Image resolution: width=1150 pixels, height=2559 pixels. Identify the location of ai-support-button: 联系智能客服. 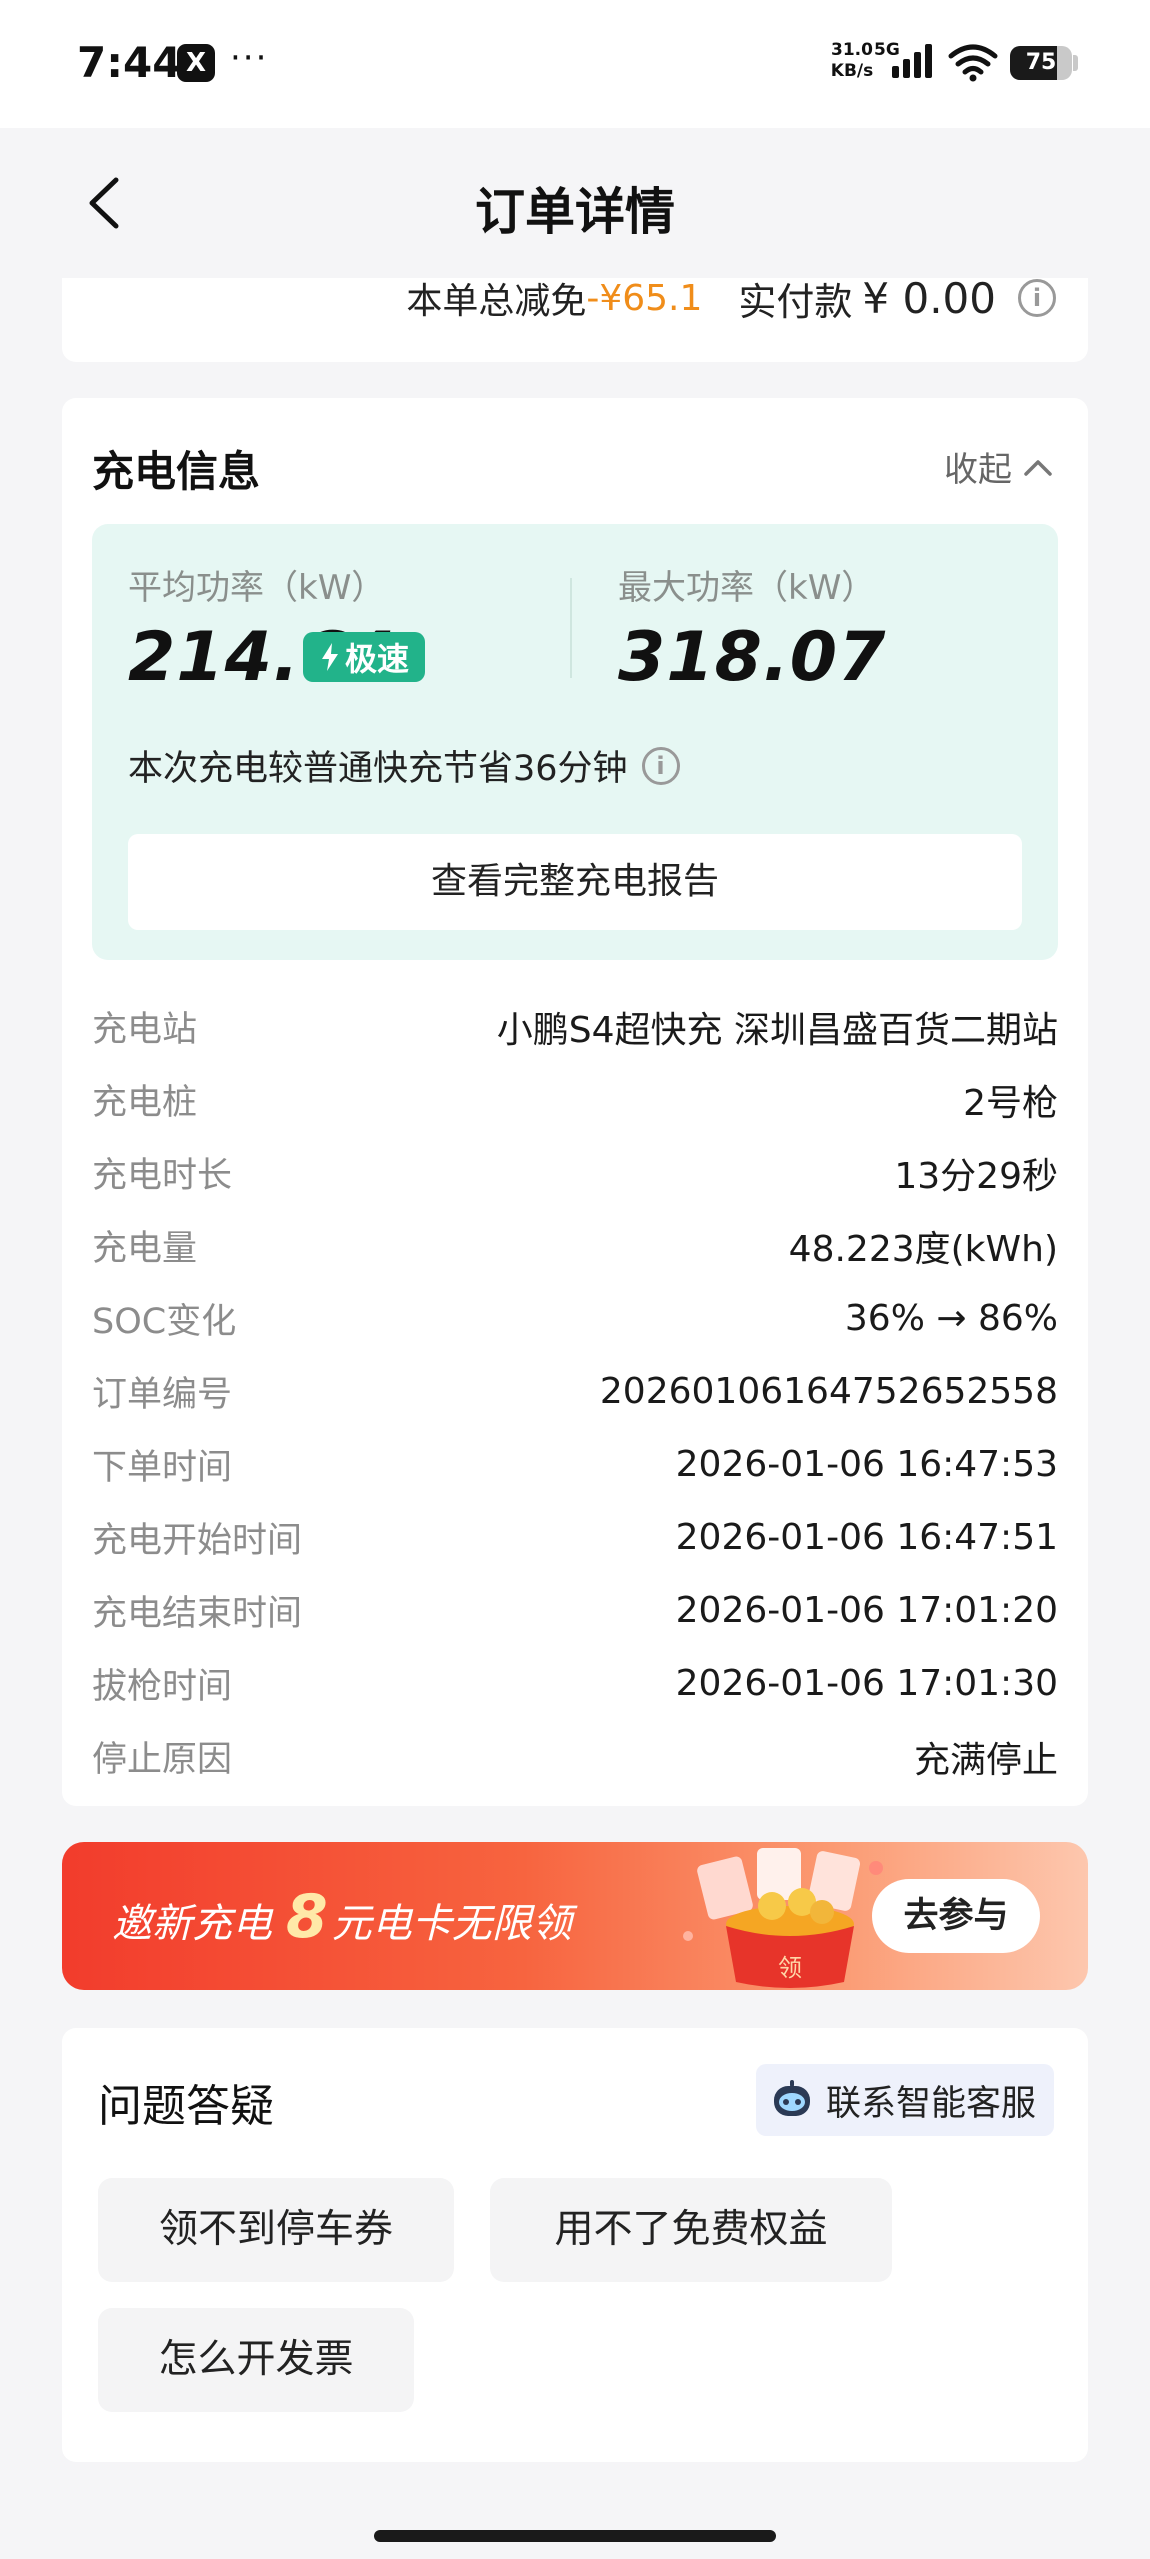
(904, 2100).